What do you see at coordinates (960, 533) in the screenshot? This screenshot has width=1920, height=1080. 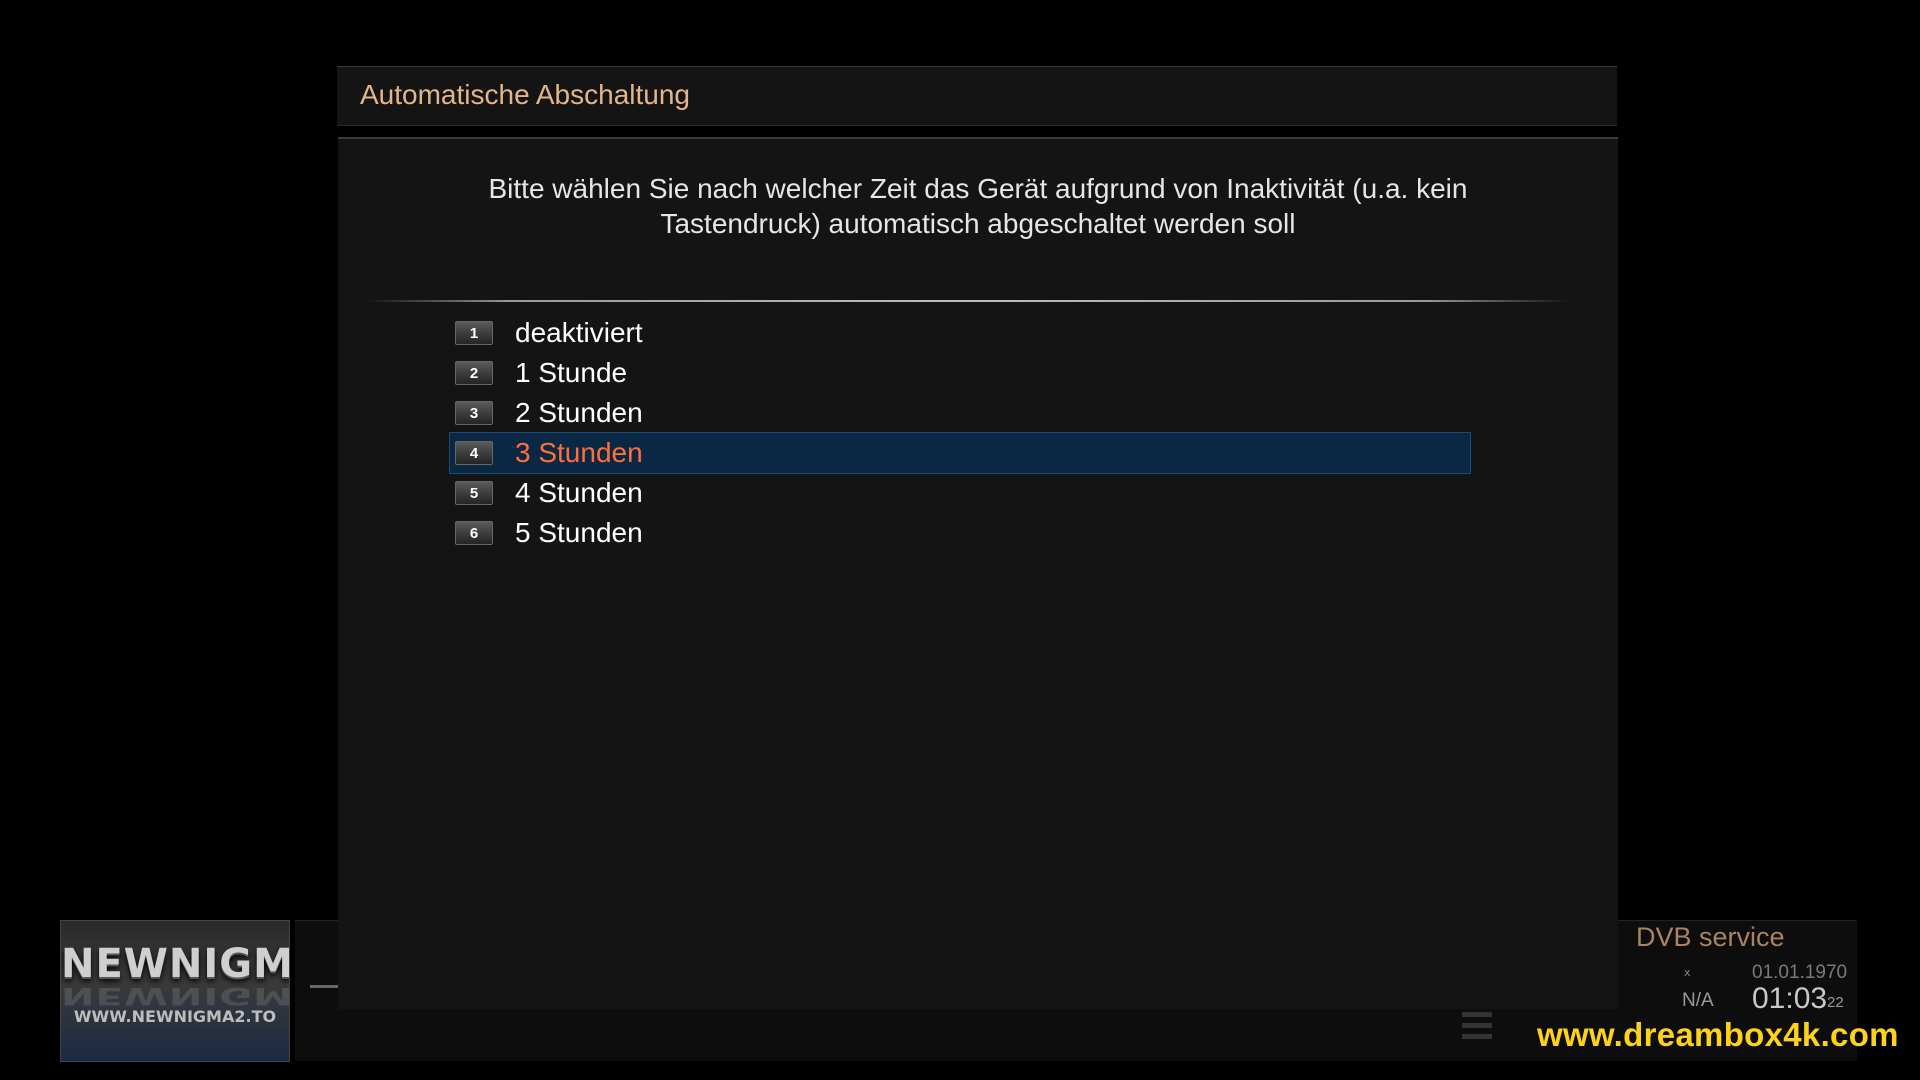 I see `list-item: 6 5 Stunden` at bounding box center [960, 533].